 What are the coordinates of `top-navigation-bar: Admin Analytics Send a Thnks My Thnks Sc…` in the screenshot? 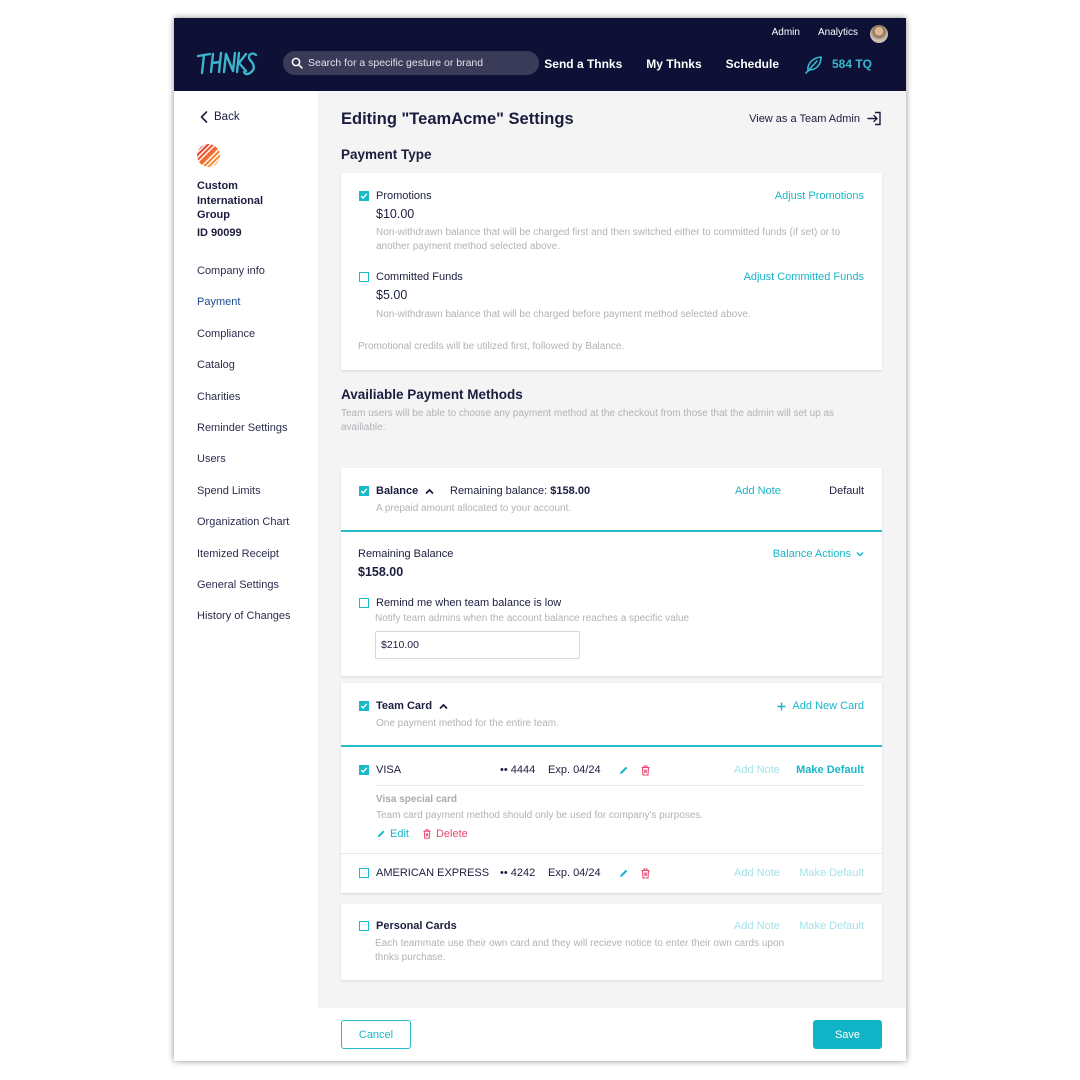 It's located at (540, 54).